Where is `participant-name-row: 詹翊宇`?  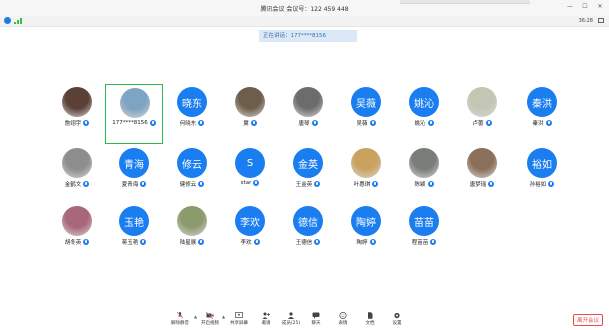
participant-name-row: 詹翊宇 is located at coordinates (77, 123).